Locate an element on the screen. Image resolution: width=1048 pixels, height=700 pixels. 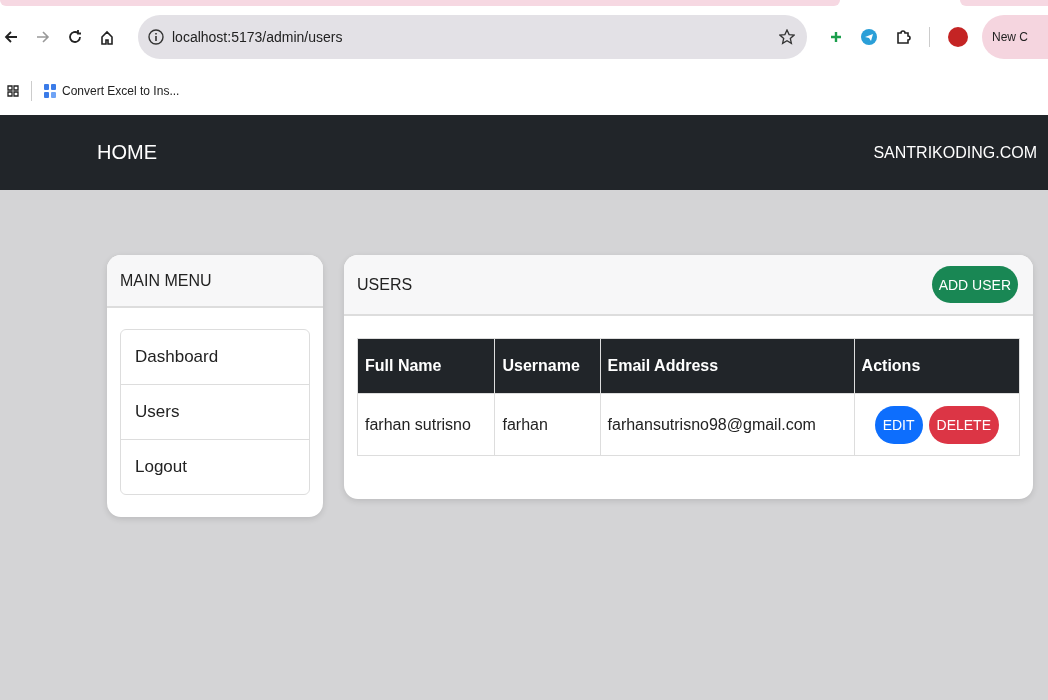
table-cell: farhansutrisno98@gmail.com is located at coordinates (727, 424).